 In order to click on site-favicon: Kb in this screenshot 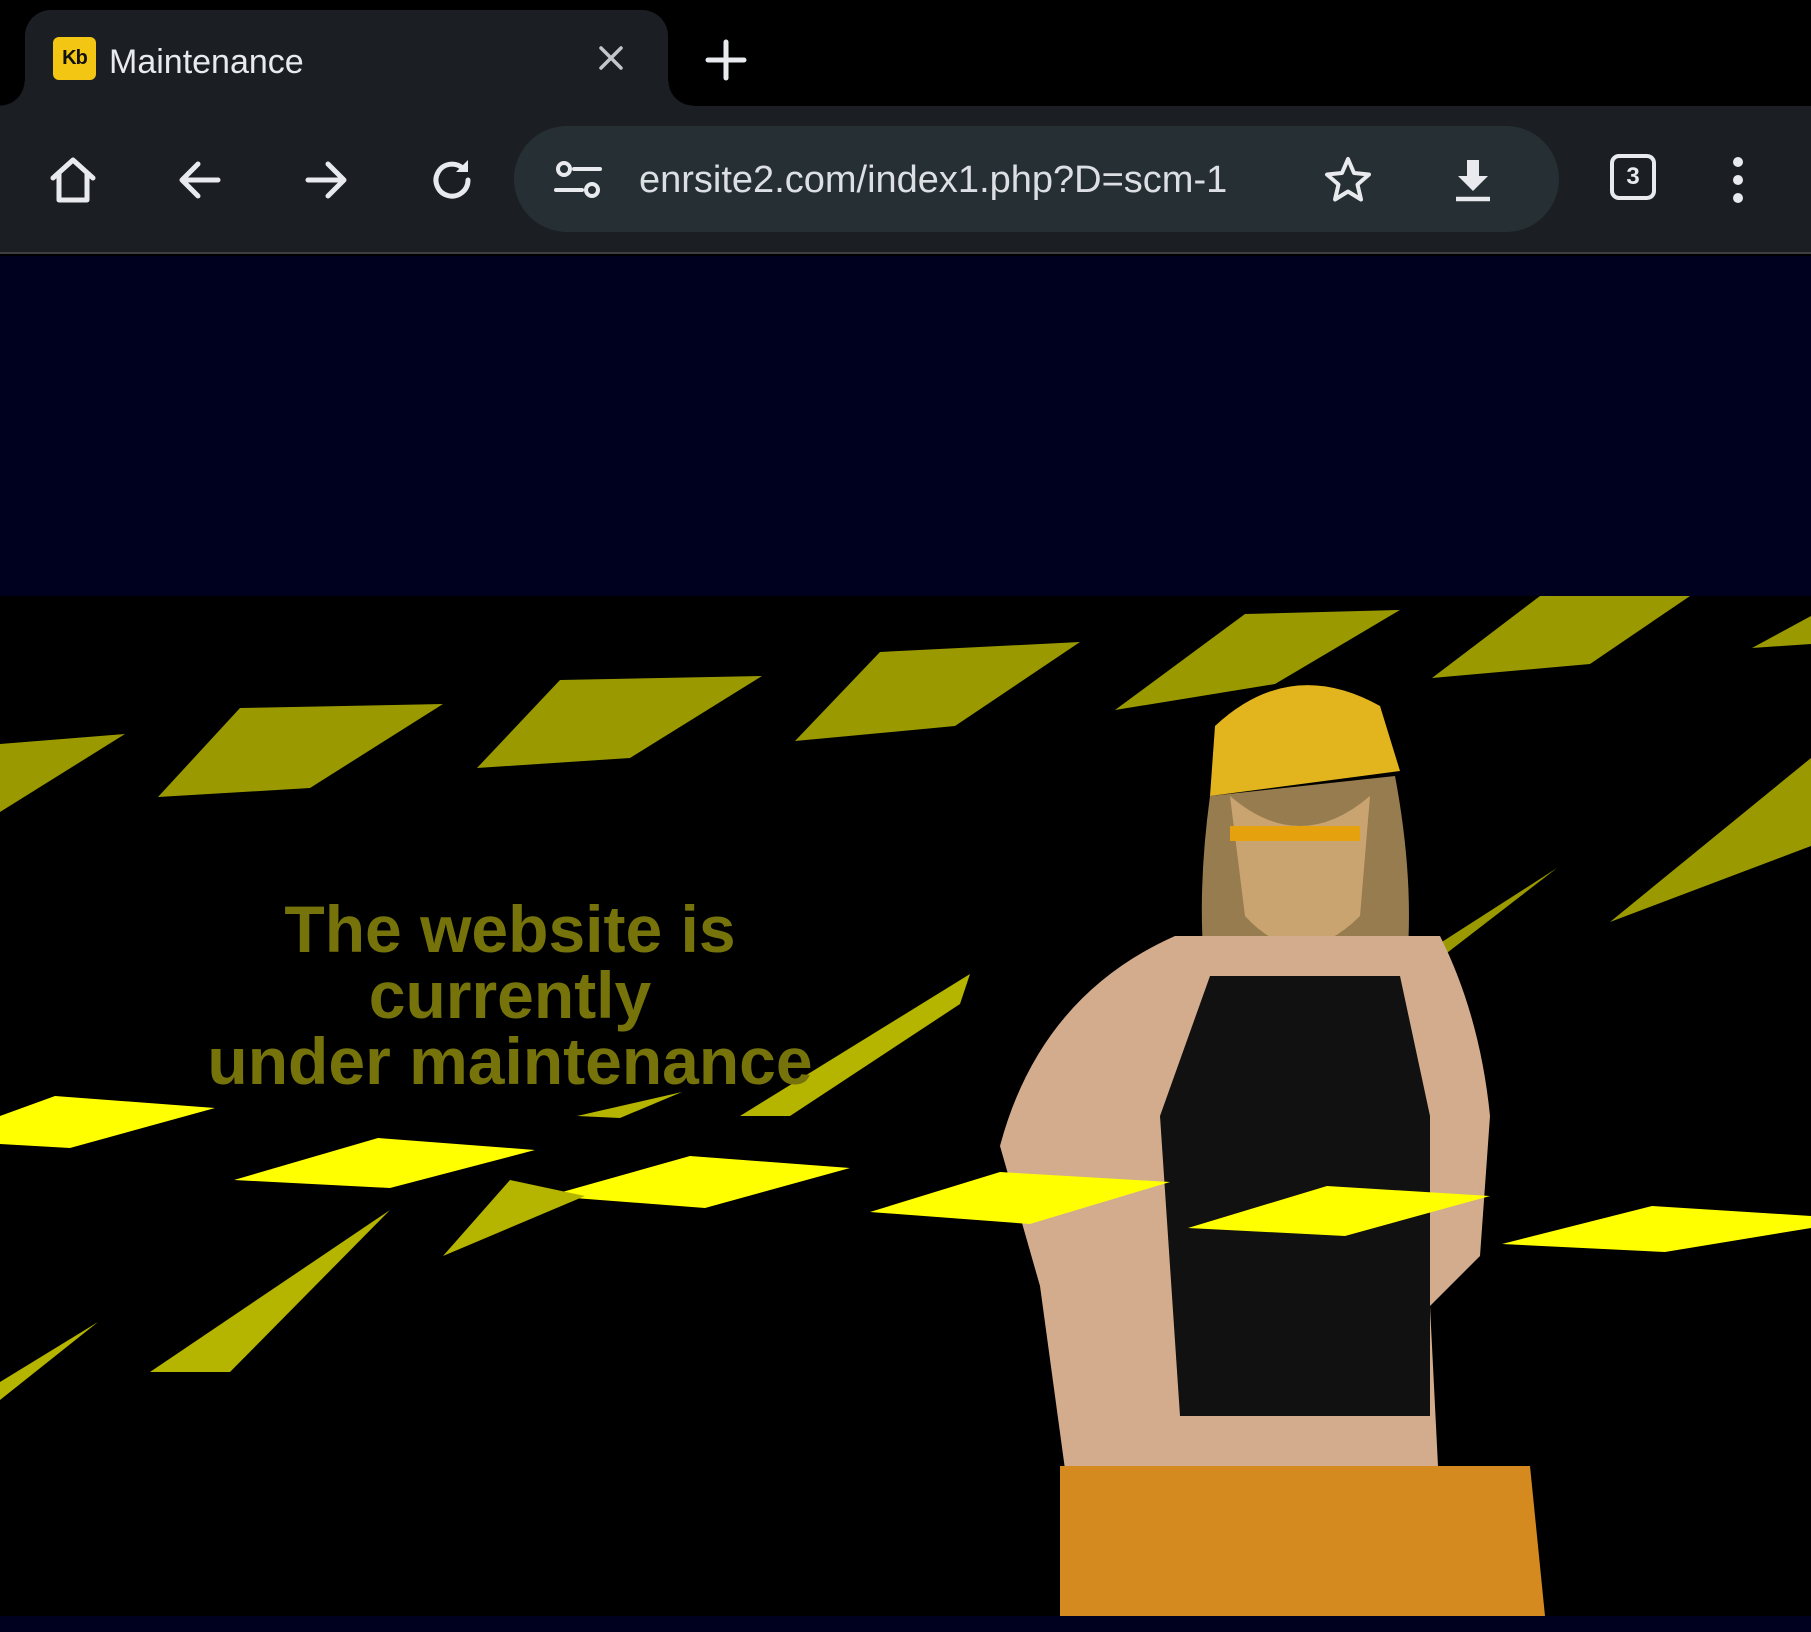, I will do `click(74, 58)`.